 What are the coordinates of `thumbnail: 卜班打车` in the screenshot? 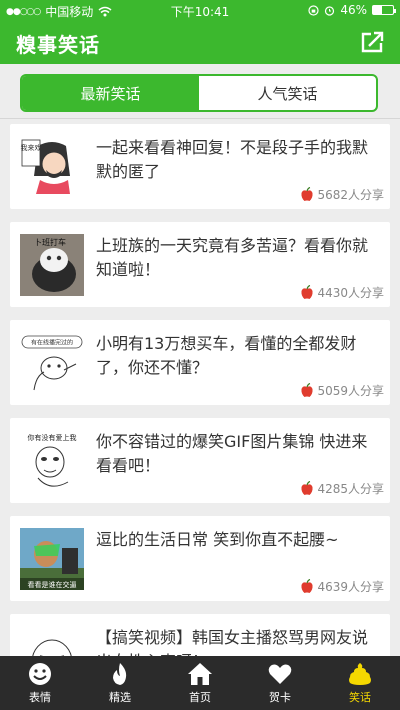 It's located at (52, 265).